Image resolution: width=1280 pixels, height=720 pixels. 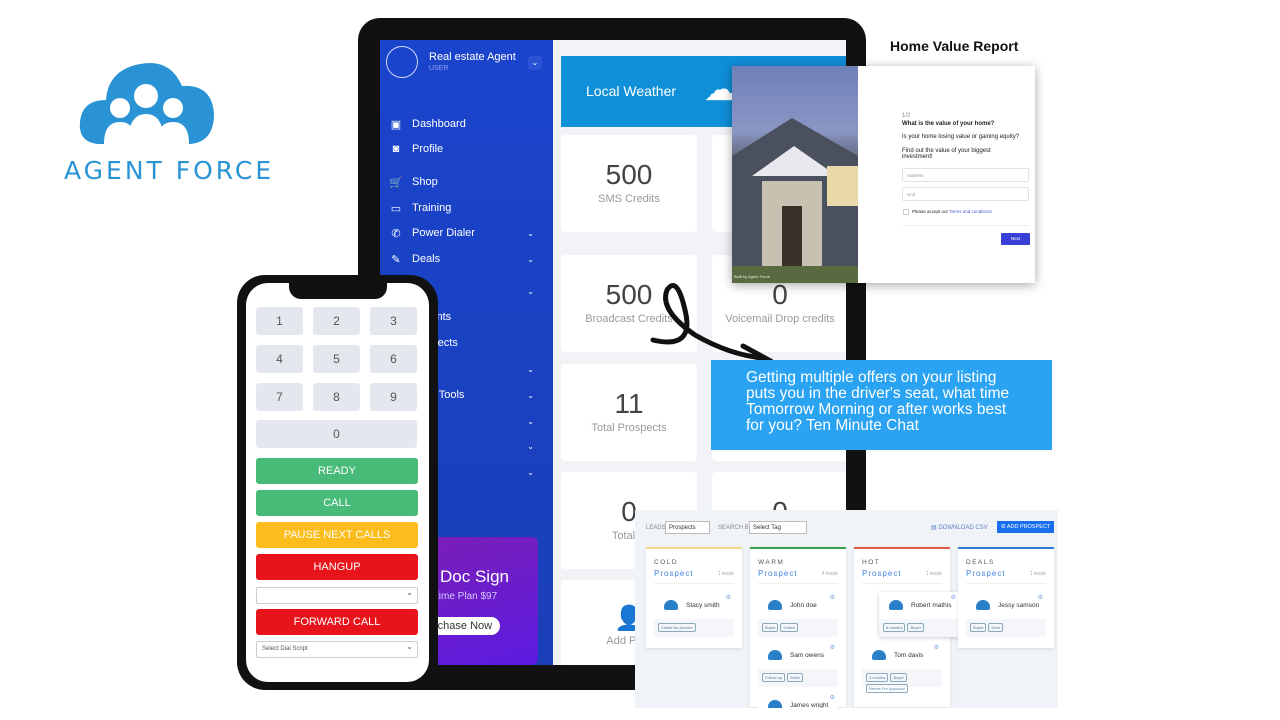 What do you see at coordinates (894, 627) in the screenshot?
I see `lead-tag: 6 months` at bounding box center [894, 627].